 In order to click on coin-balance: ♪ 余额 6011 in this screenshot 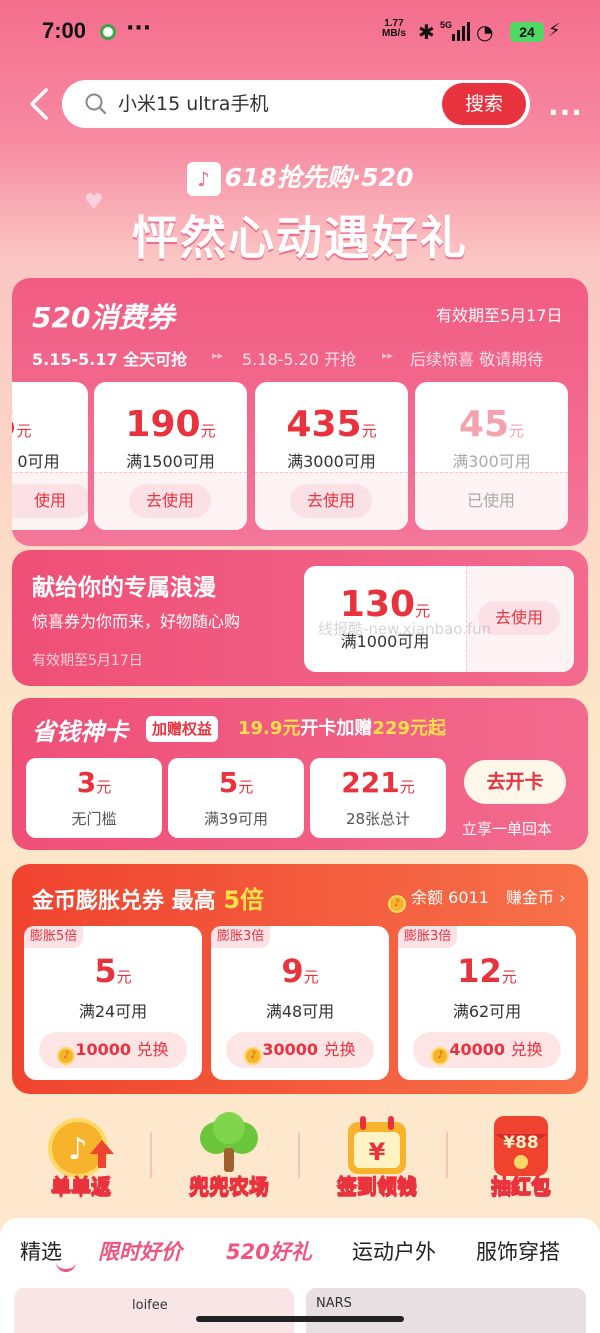, I will do `click(438, 898)`.